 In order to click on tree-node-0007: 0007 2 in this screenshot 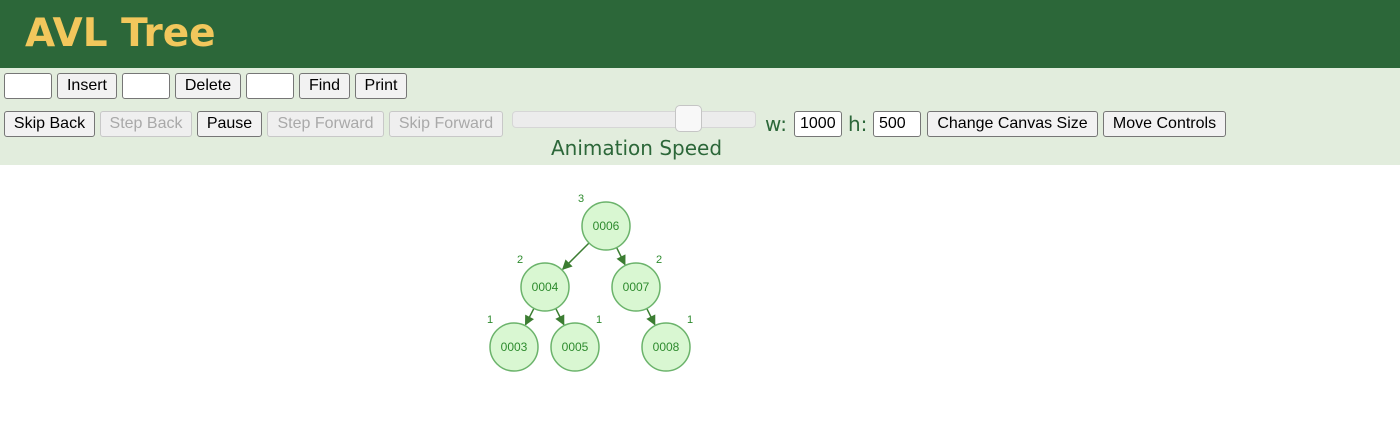, I will do `click(636, 283)`.